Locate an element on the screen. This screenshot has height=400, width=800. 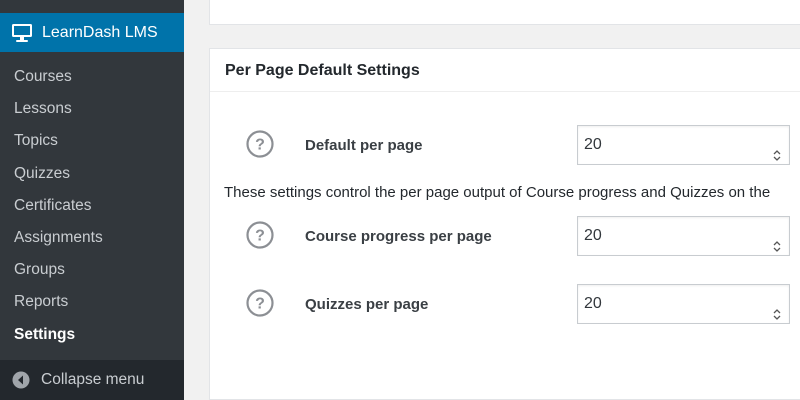
sidebar-item-learndash-lms: LearnDash LMS is located at coordinates (92, 32).